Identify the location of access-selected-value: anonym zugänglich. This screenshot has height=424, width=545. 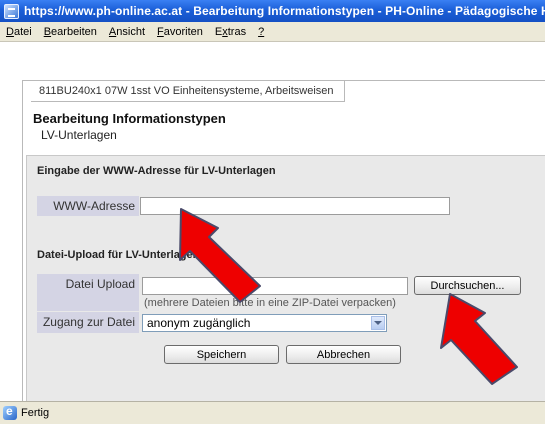
(199, 323).